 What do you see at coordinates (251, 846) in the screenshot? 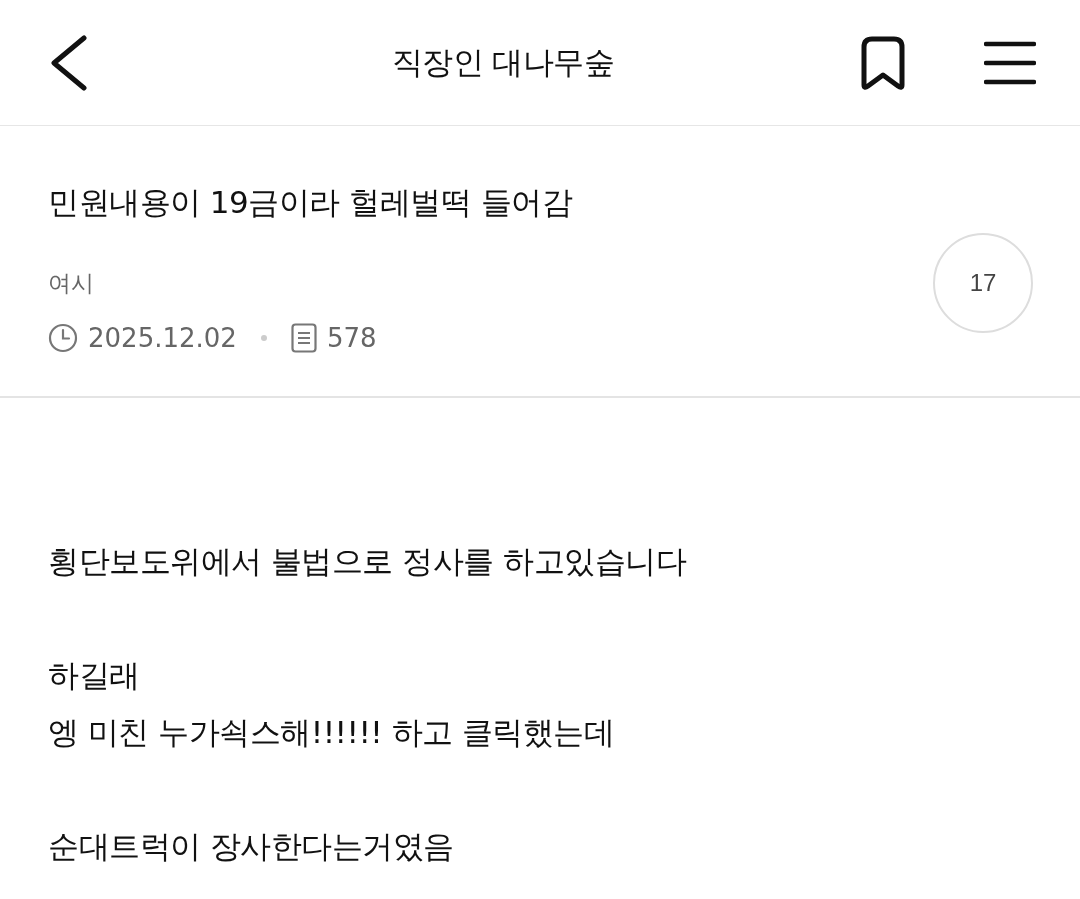
I see `body-text: 순대트럭이 장사한다는거였음` at bounding box center [251, 846].